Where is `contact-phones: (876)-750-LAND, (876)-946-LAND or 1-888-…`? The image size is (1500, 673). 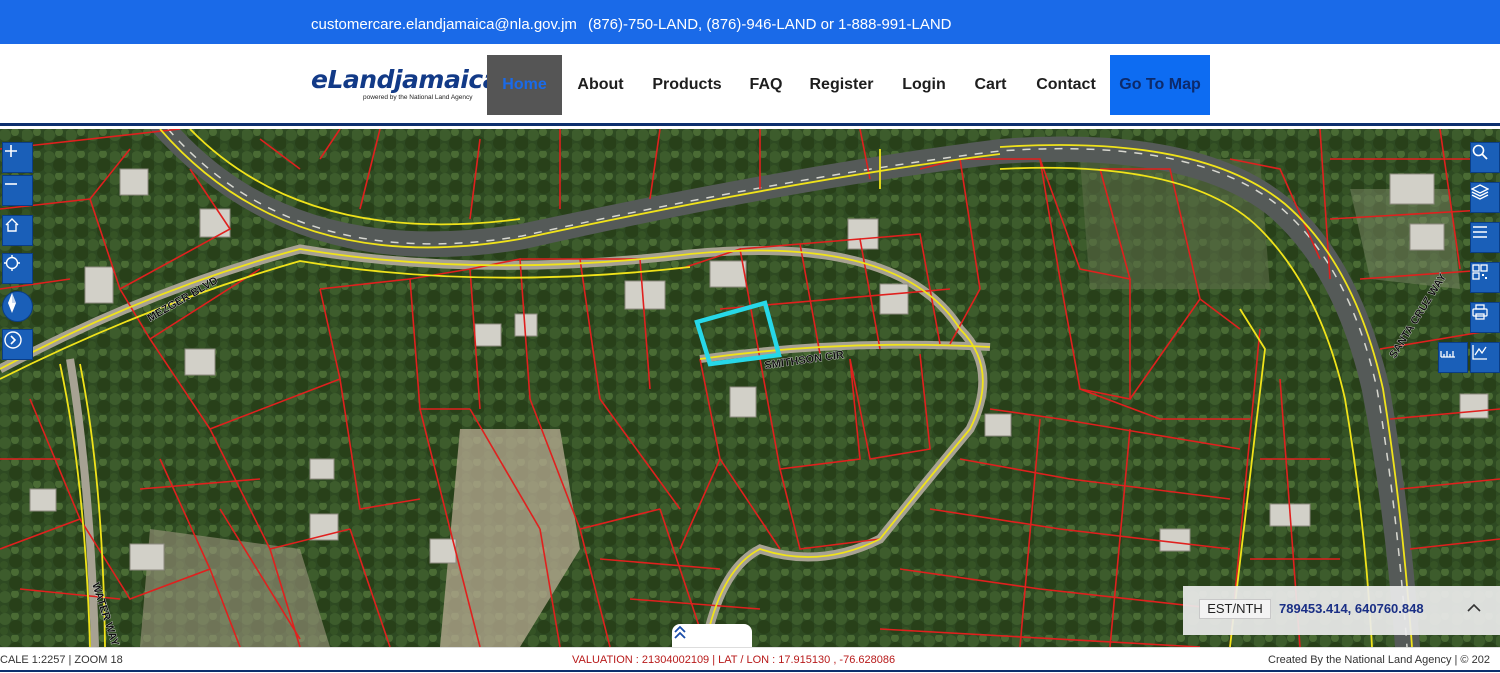
contact-phones: (876)-750-LAND, (876)-946-LAND or 1-888-… is located at coordinates (770, 24).